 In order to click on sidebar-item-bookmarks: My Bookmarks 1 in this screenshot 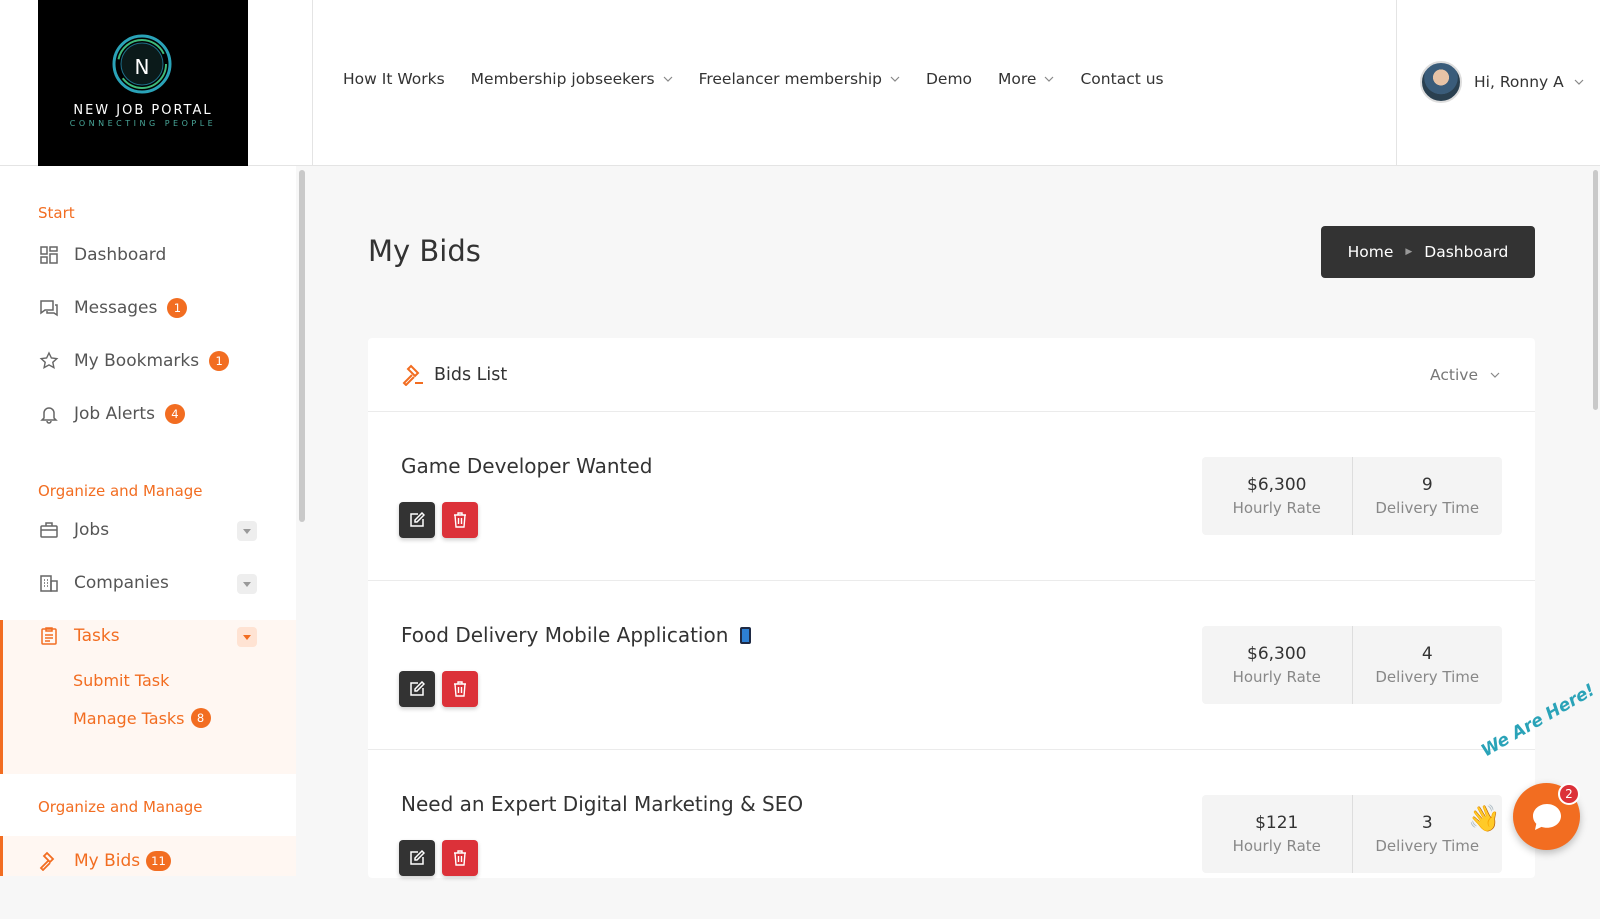, I will do `click(134, 361)`.